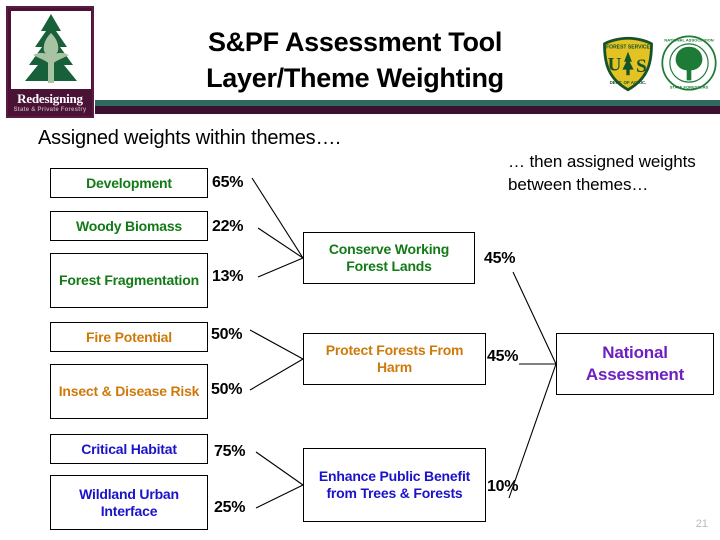 Image resolution: width=720 pixels, height=540 pixels. I want to click on result-box-national-assessment: National Assessment, so click(635, 364).